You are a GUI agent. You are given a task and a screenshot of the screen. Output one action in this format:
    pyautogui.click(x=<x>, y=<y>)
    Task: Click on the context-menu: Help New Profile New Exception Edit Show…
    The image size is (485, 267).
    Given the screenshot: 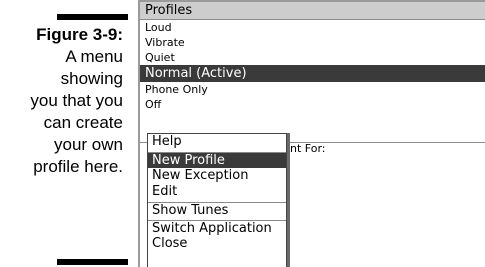 What is the action you would take?
    pyautogui.click(x=217, y=200)
    